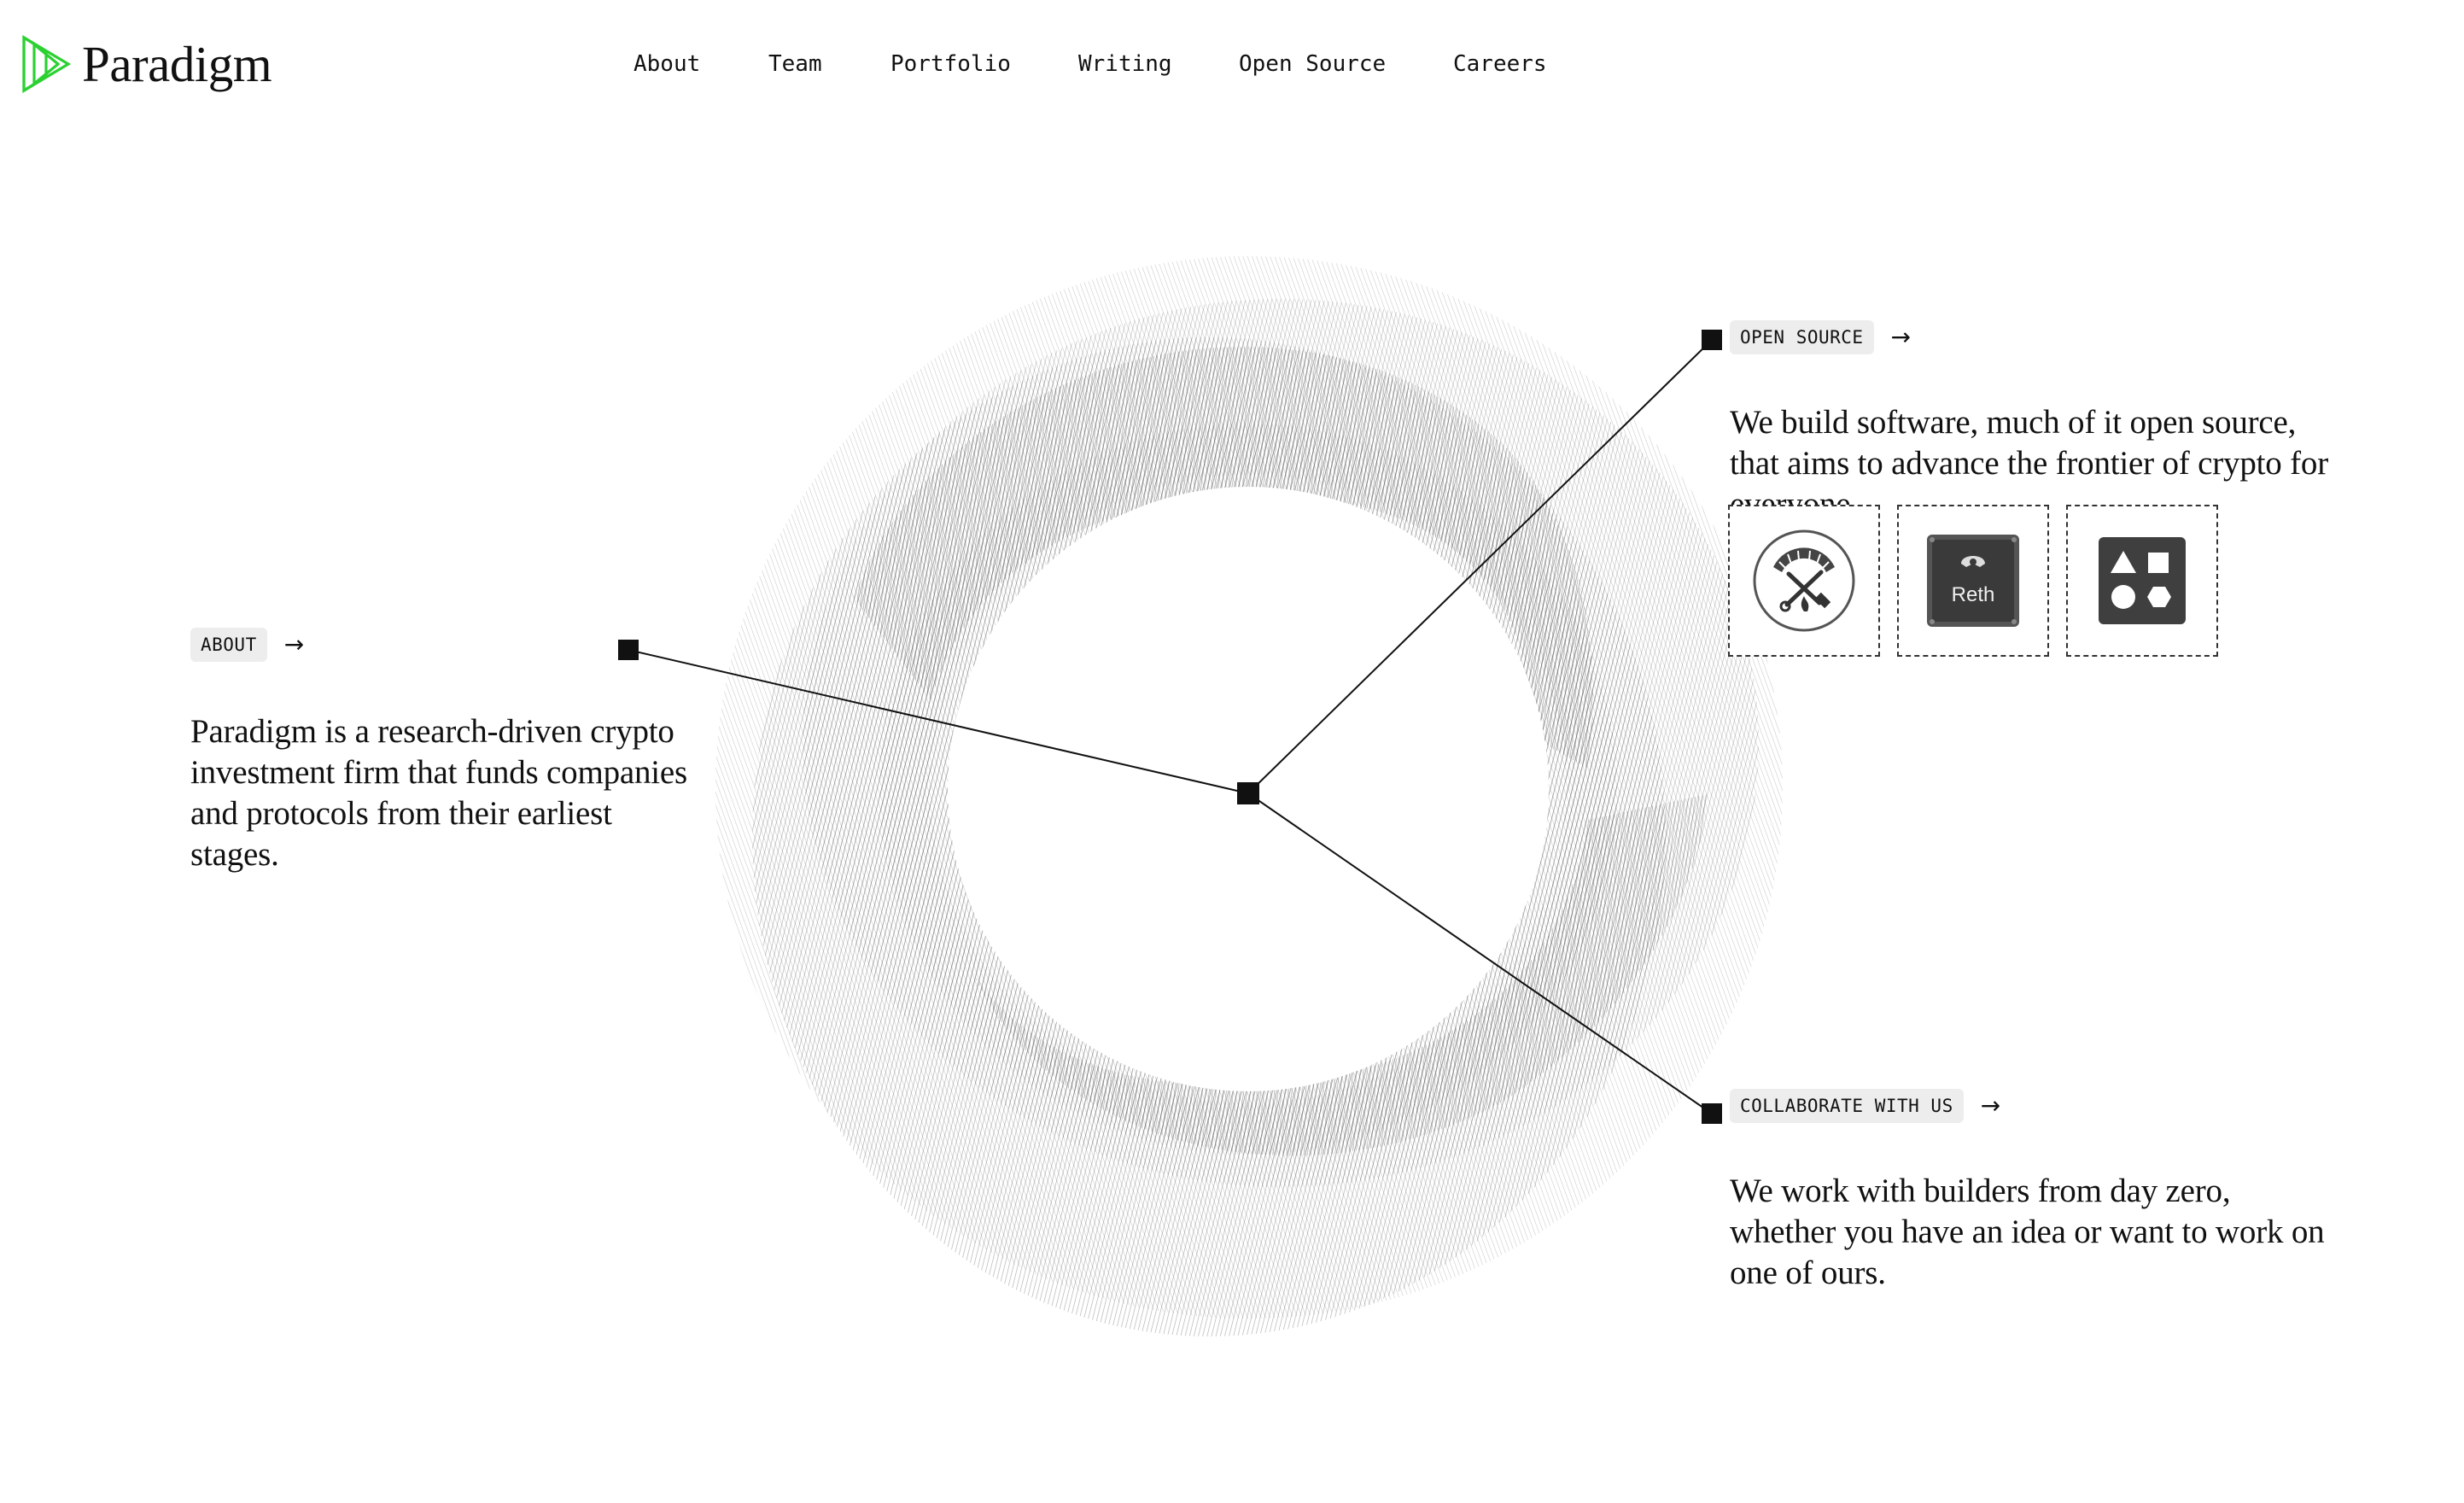 Image resolution: width=2464 pixels, height=1503 pixels. Describe the element at coordinates (1991, 1106) in the screenshot. I see `collaborate-arrow-icon: →` at that location.